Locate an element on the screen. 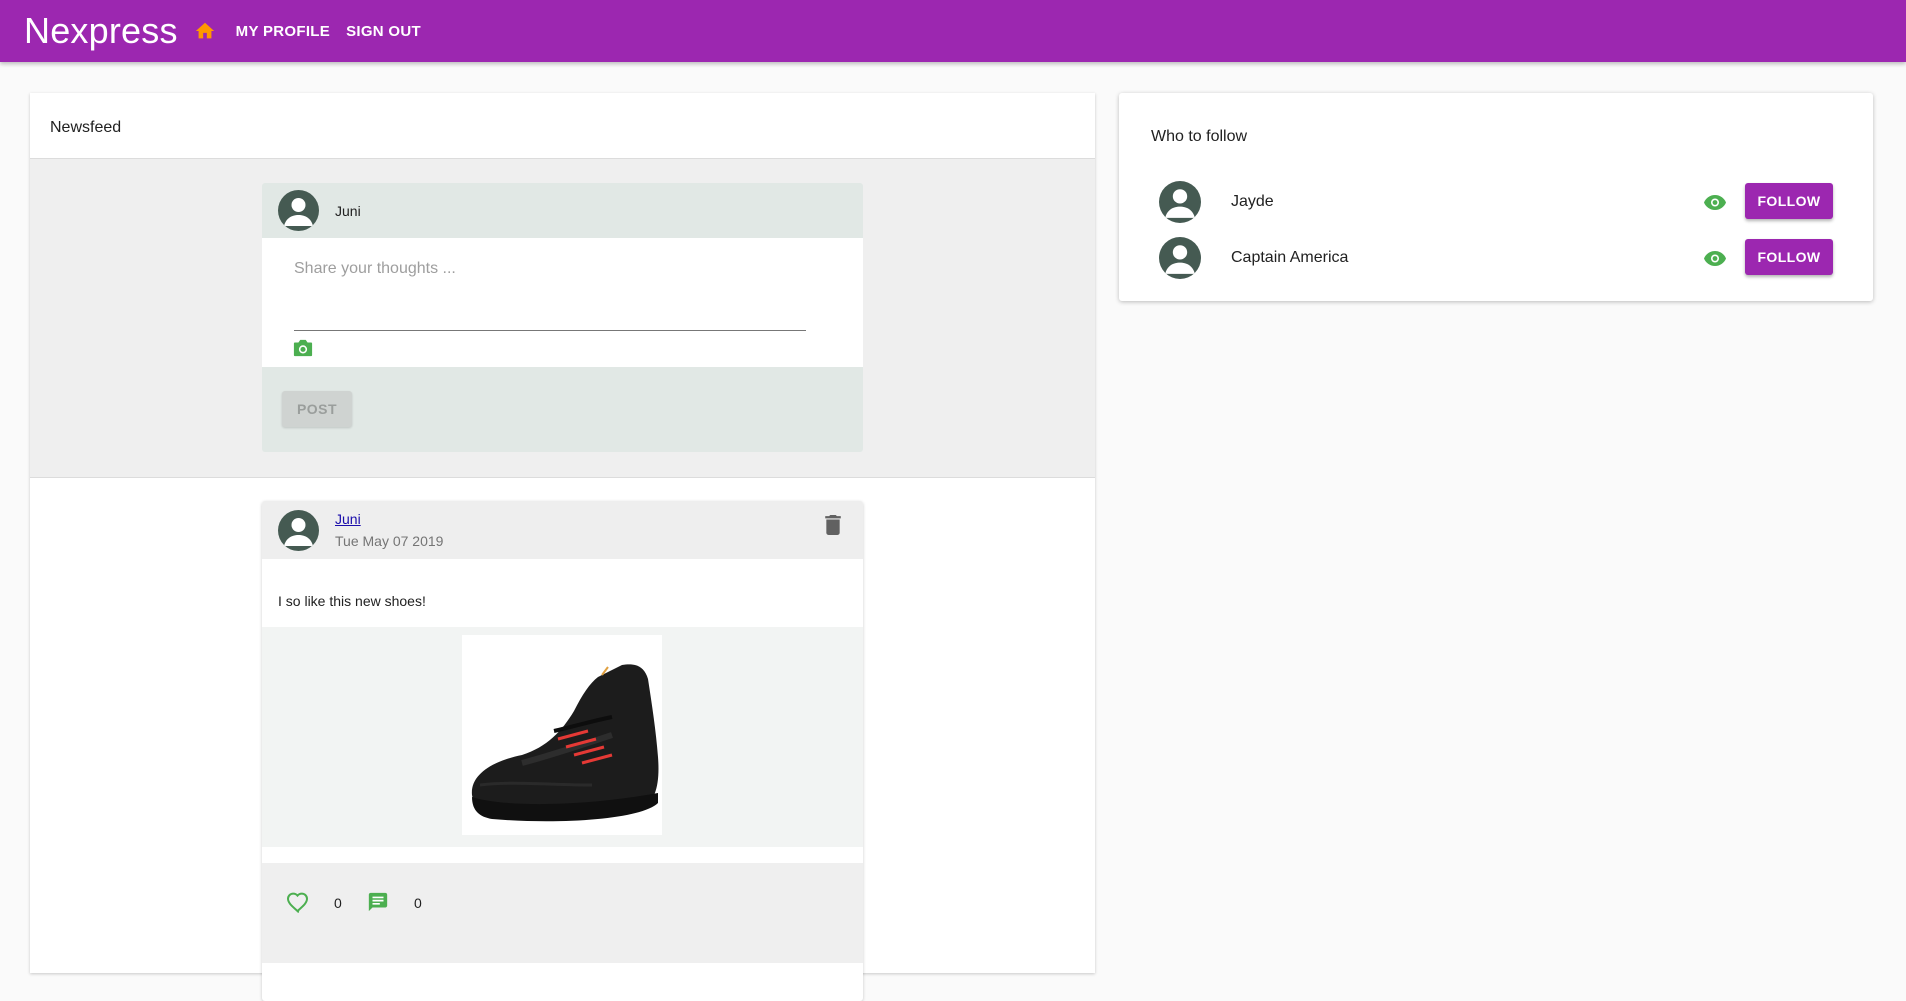 This screenshot has height=1001, width=1906. new-post-user-name: Juni is located at coordinates (348, 210).